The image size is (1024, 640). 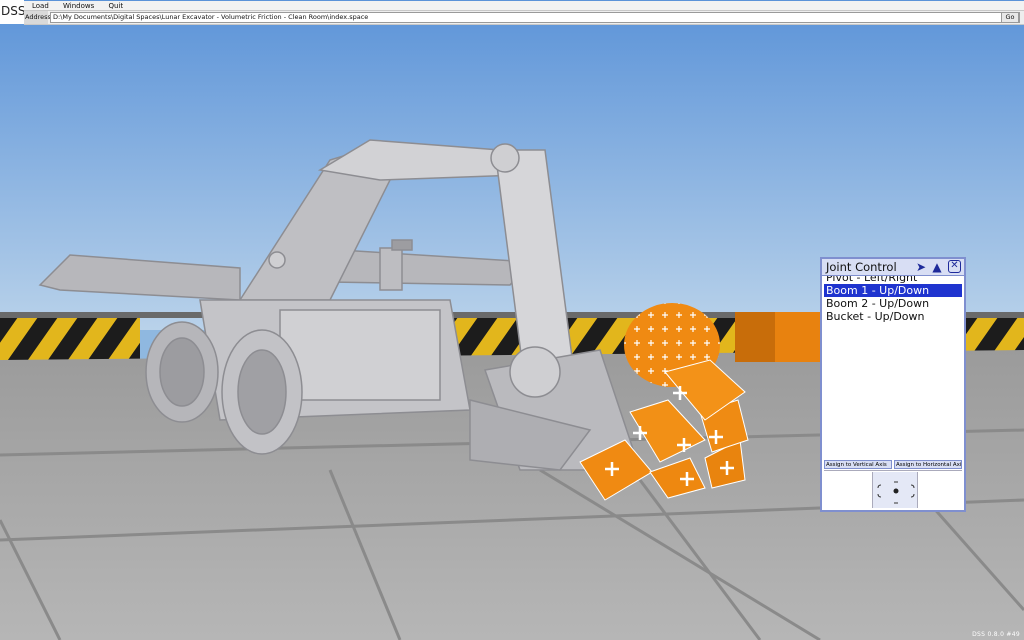 What do you see at coordinates (116, 6) in the screenshot?
I see `menu-quit: Quit` at bounding box center [116, 6].